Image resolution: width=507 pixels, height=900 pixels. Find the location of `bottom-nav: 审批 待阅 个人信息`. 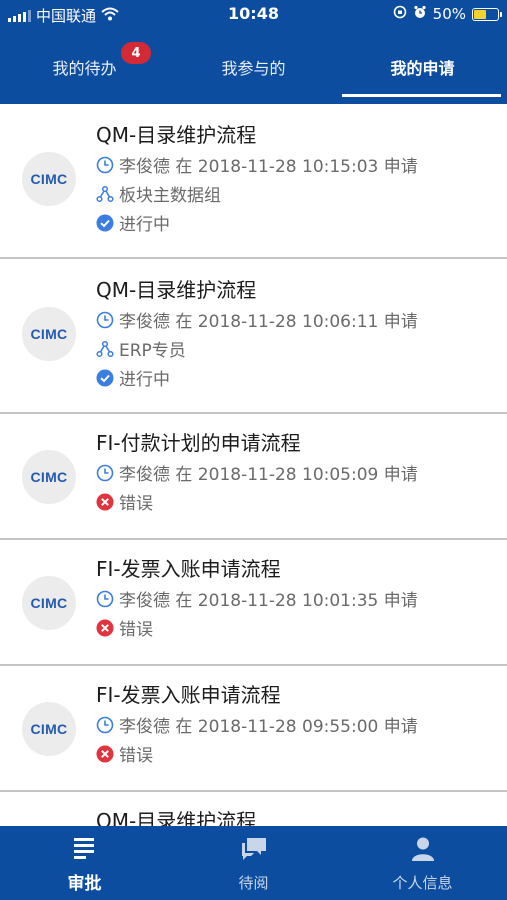

bottom-nav: 审批 待阅 个人信息 is located at coordinates (253, 863).